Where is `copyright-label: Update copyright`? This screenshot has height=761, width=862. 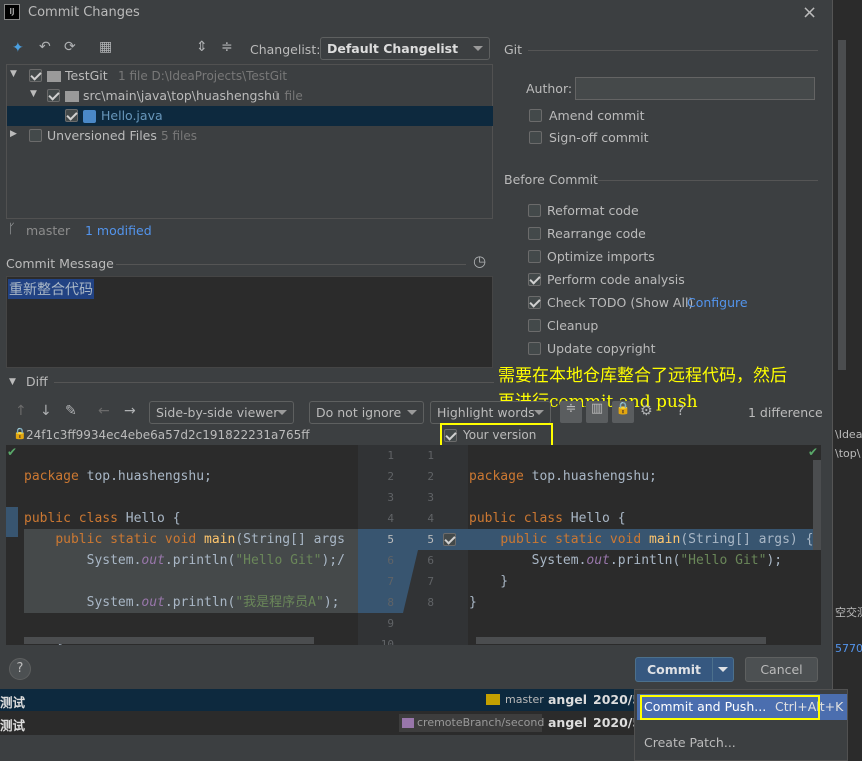
copyright-label: Update copyright is located at coordinates (601, 348).